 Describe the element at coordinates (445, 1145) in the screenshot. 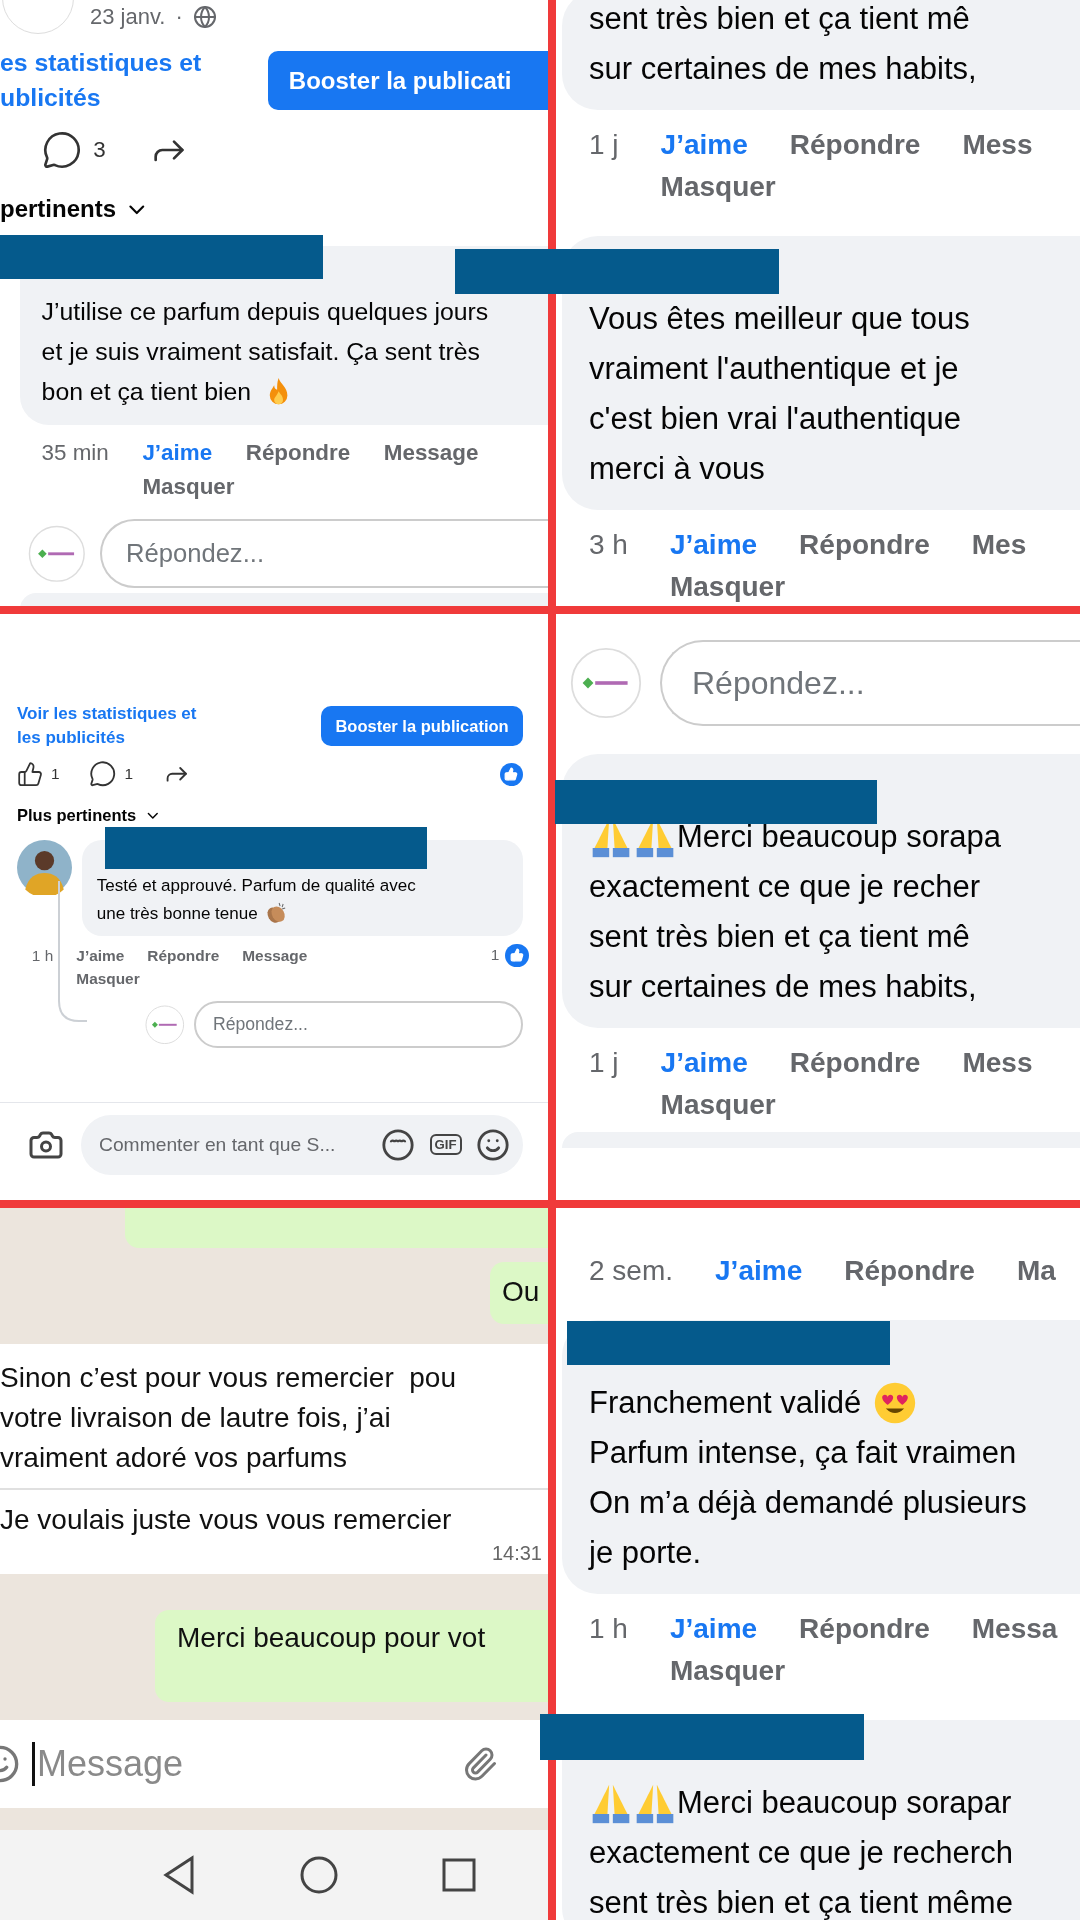

I see `gif-icon: GIF` at that location.